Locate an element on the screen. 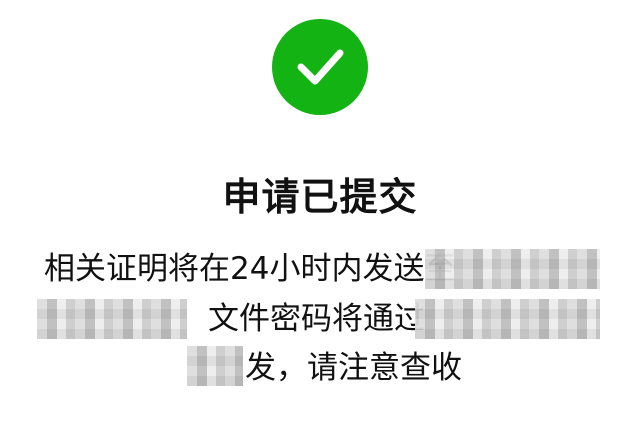 The width and height of the screenshot is (640, 427). check-circle-icon is located at coordinates (320, 67).